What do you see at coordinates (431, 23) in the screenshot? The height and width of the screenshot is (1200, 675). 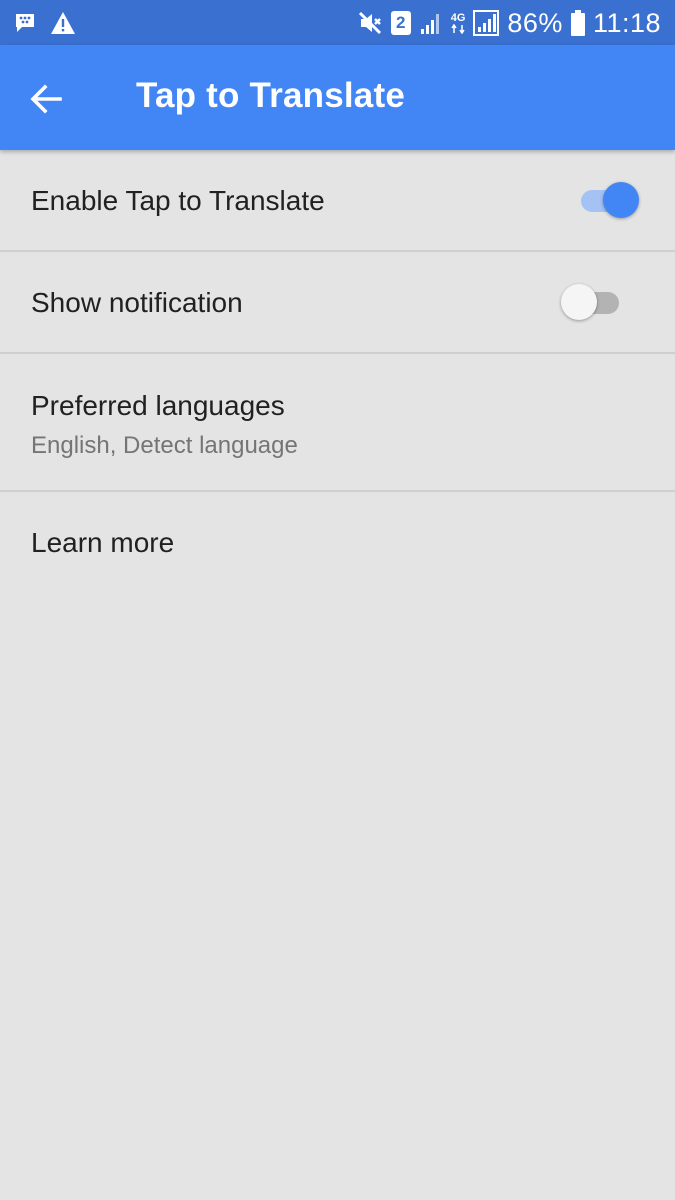 I see `signal-icon` at bounding box center [431, 23].